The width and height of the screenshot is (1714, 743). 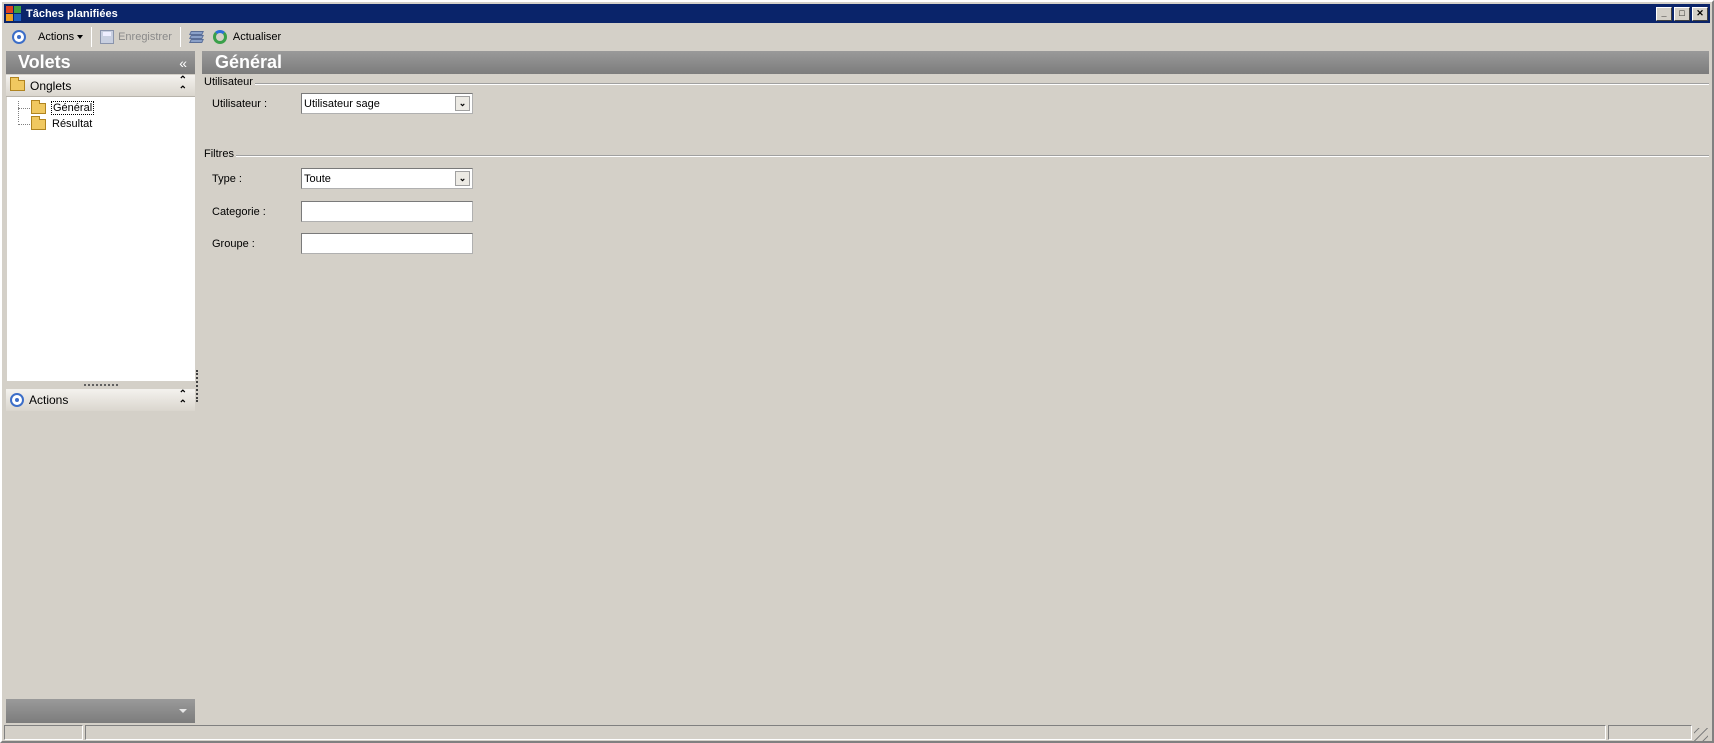 I want to click on categorie-label: Categorie :, so click(x=239, y=212).